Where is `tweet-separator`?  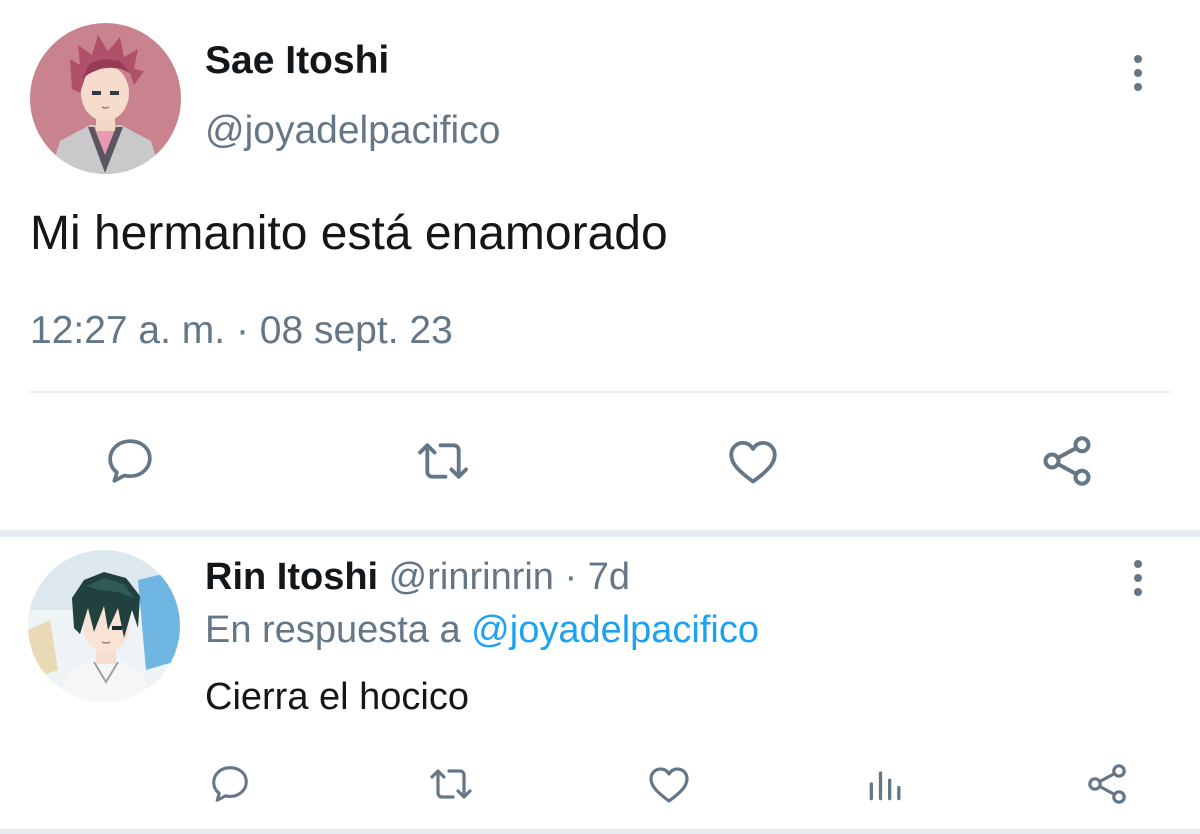 tweet-separator is located at coordinates (600, 533).